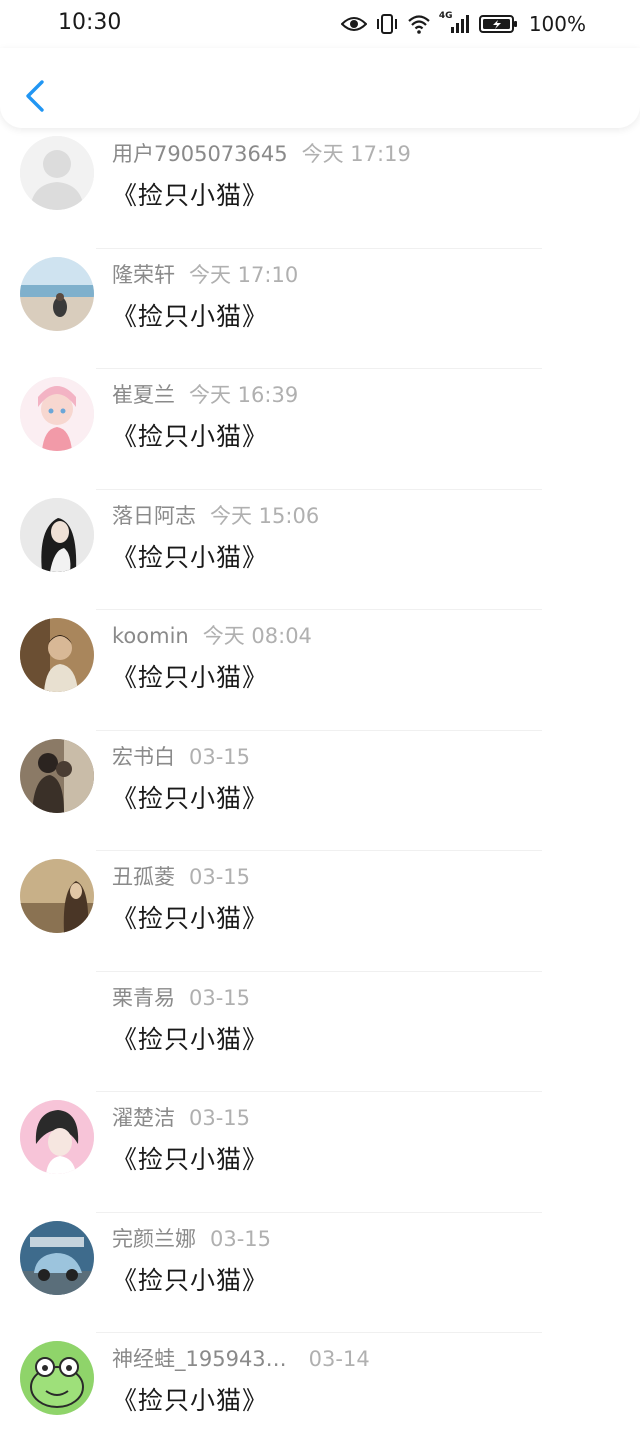  Describe the element at coordinates (244, 274) in the screenshot. I see `timestamp: 今天 17:10` at that location.